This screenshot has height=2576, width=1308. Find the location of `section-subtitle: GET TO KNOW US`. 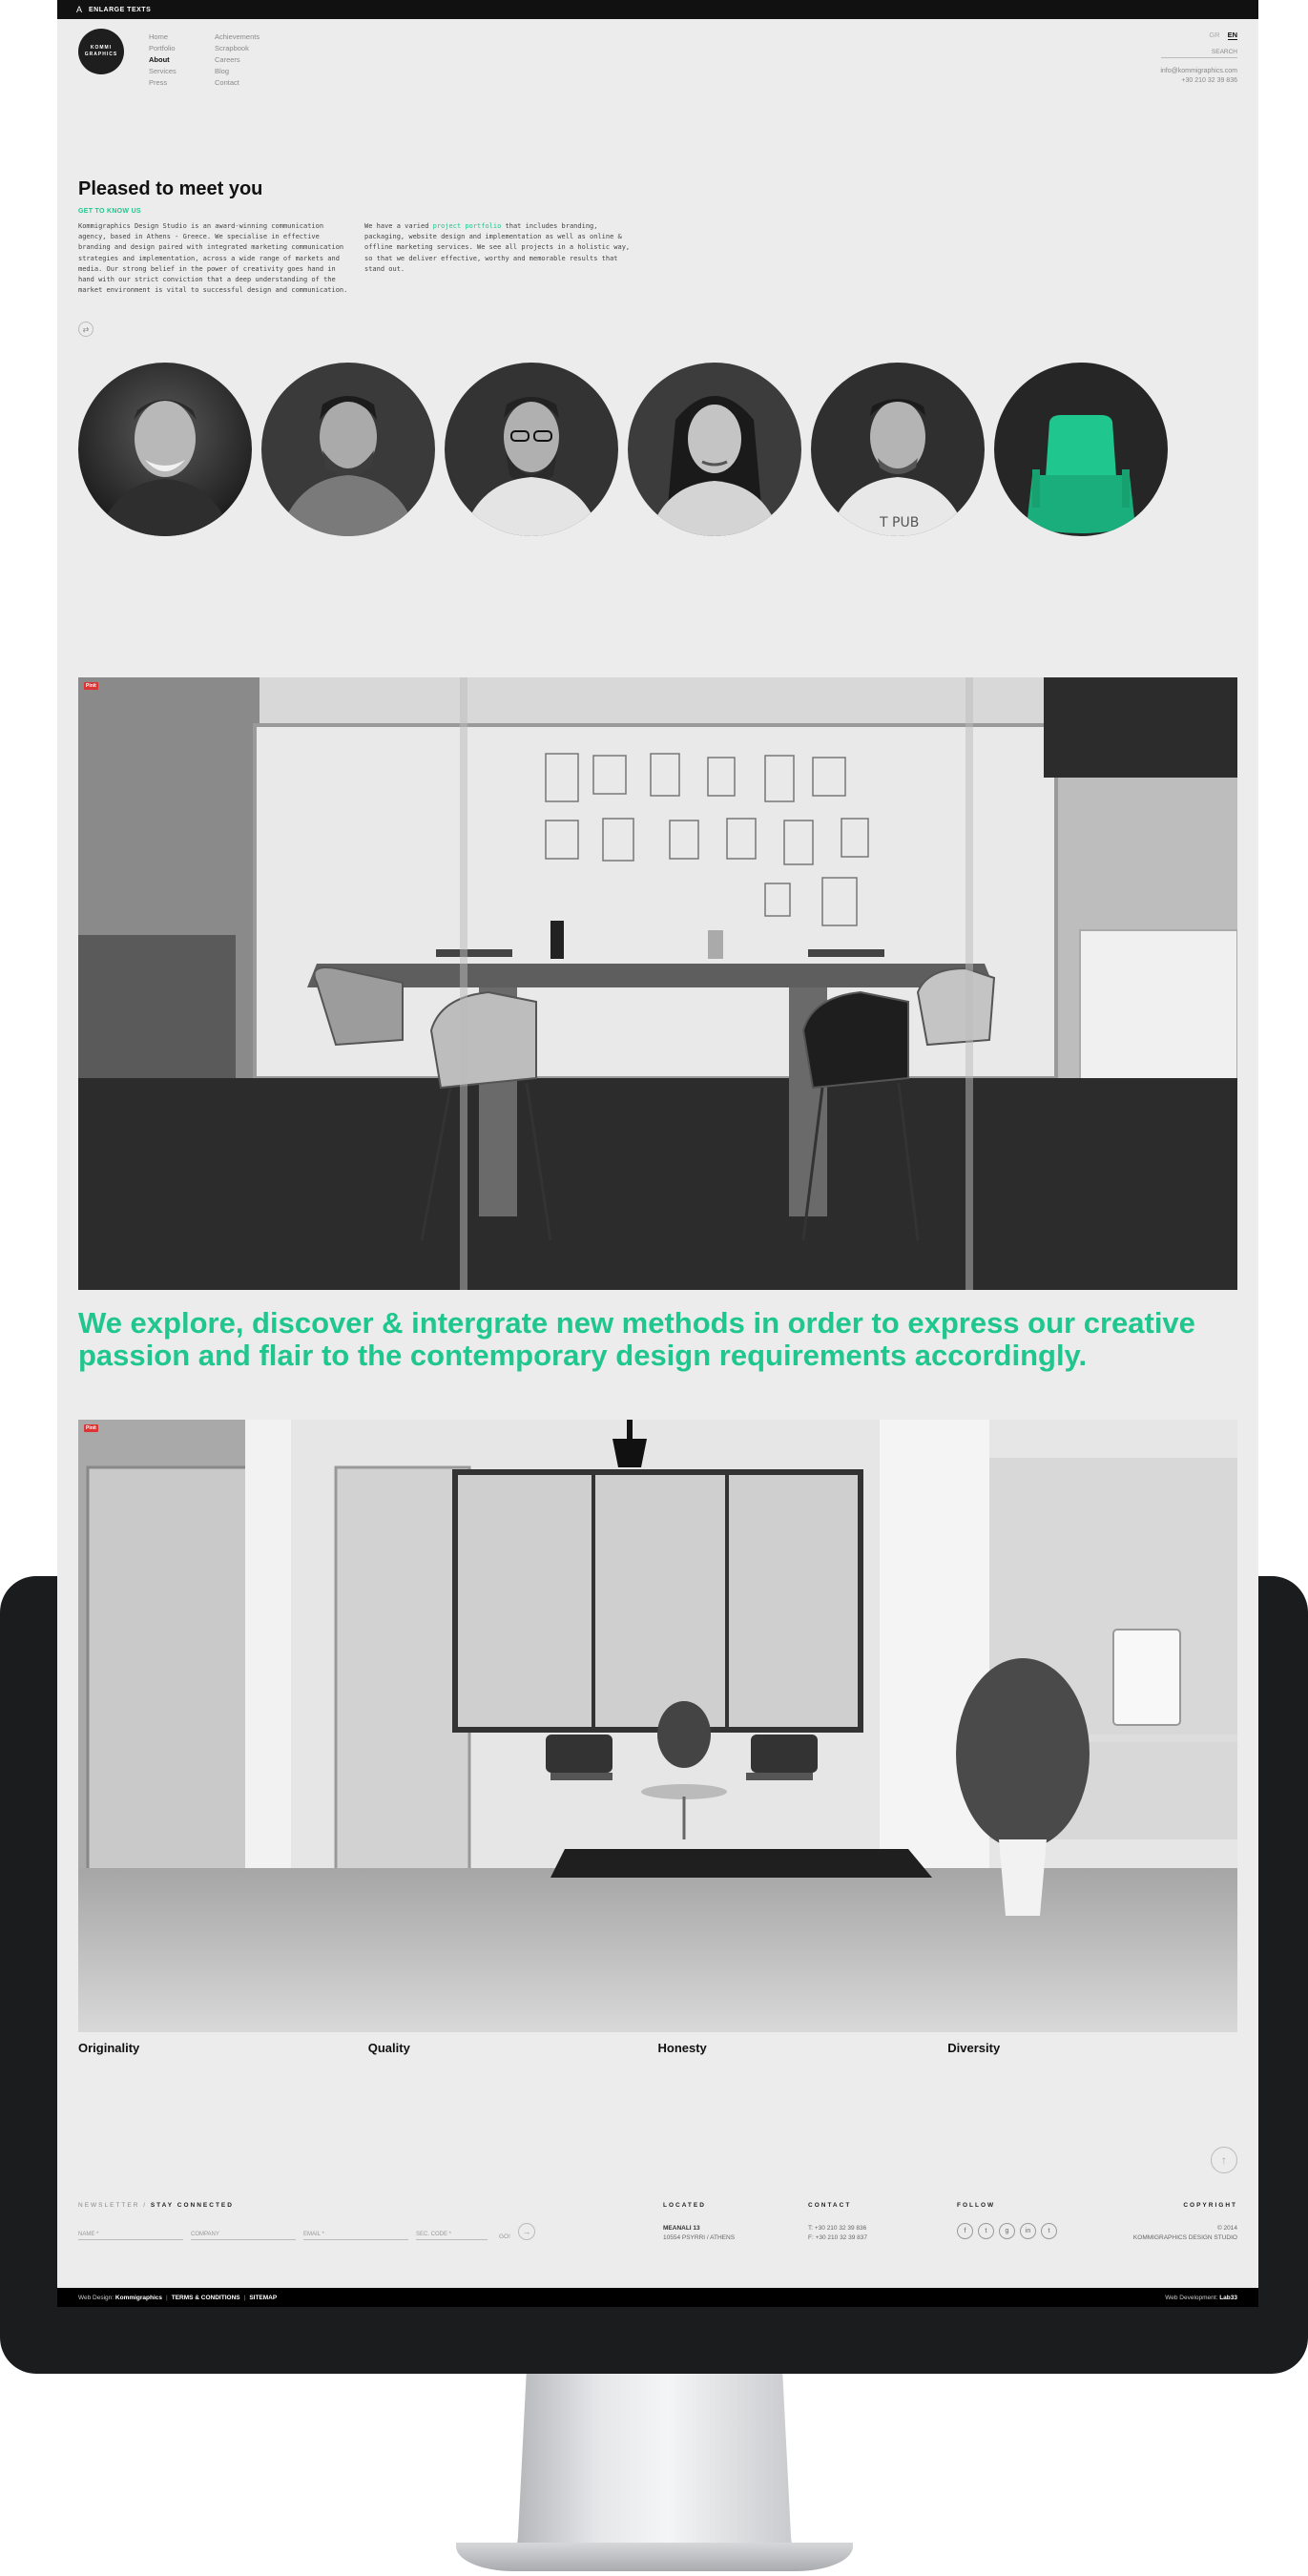

section-subtitle: GET TO KNOW US is located at coordinates (110, 211).